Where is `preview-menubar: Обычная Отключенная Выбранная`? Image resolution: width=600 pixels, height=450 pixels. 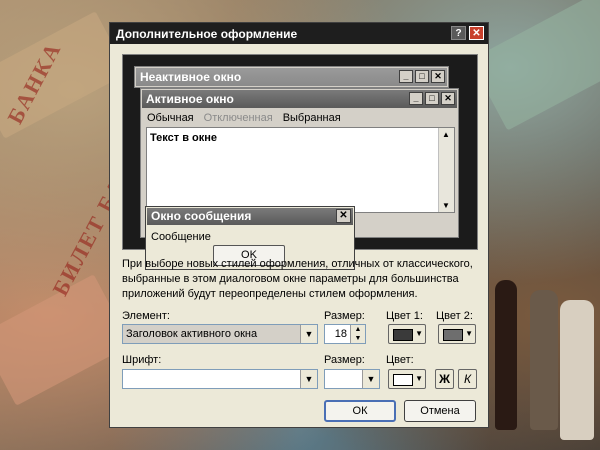
preview-menubar: Обычная Отключенная Выбранная is located at coordinates (299, 118).